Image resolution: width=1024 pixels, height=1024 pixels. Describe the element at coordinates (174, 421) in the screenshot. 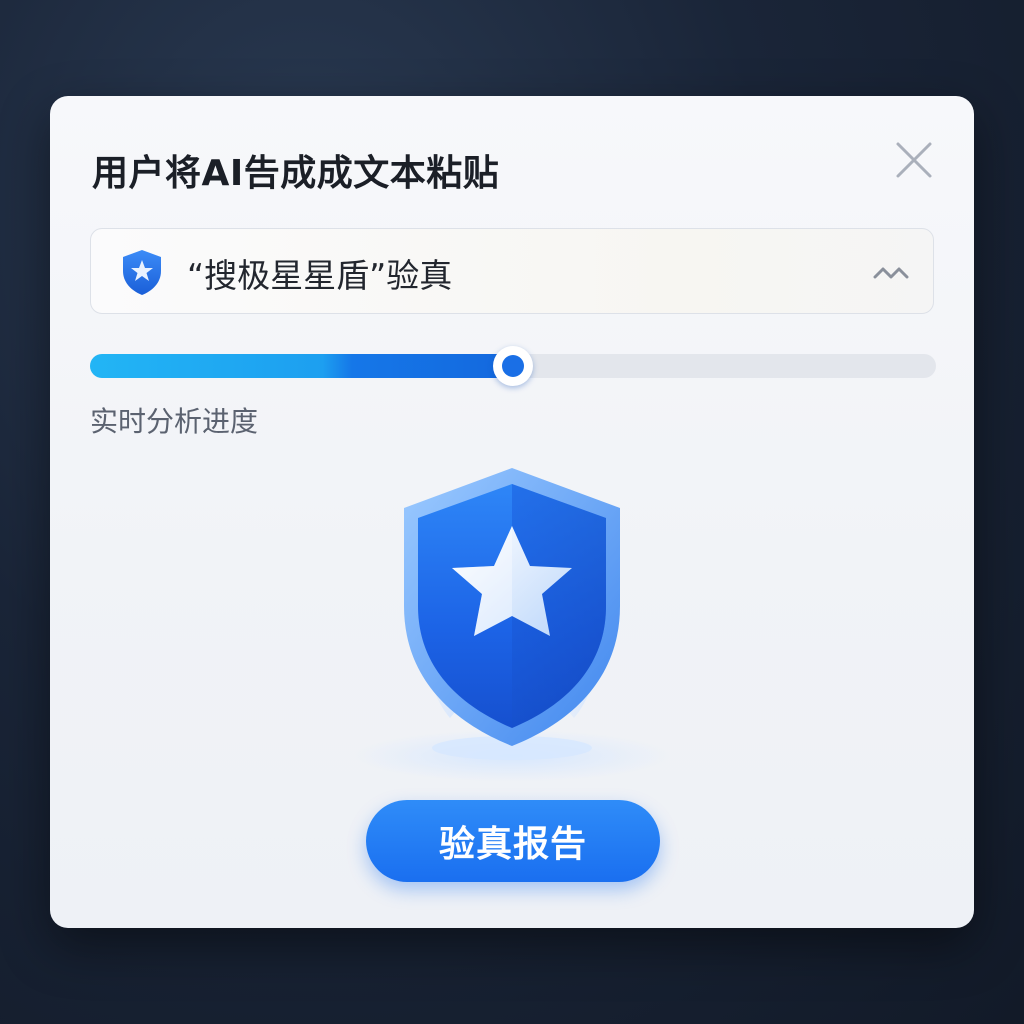

I see `progress-label: 实时分析进度` at that location.